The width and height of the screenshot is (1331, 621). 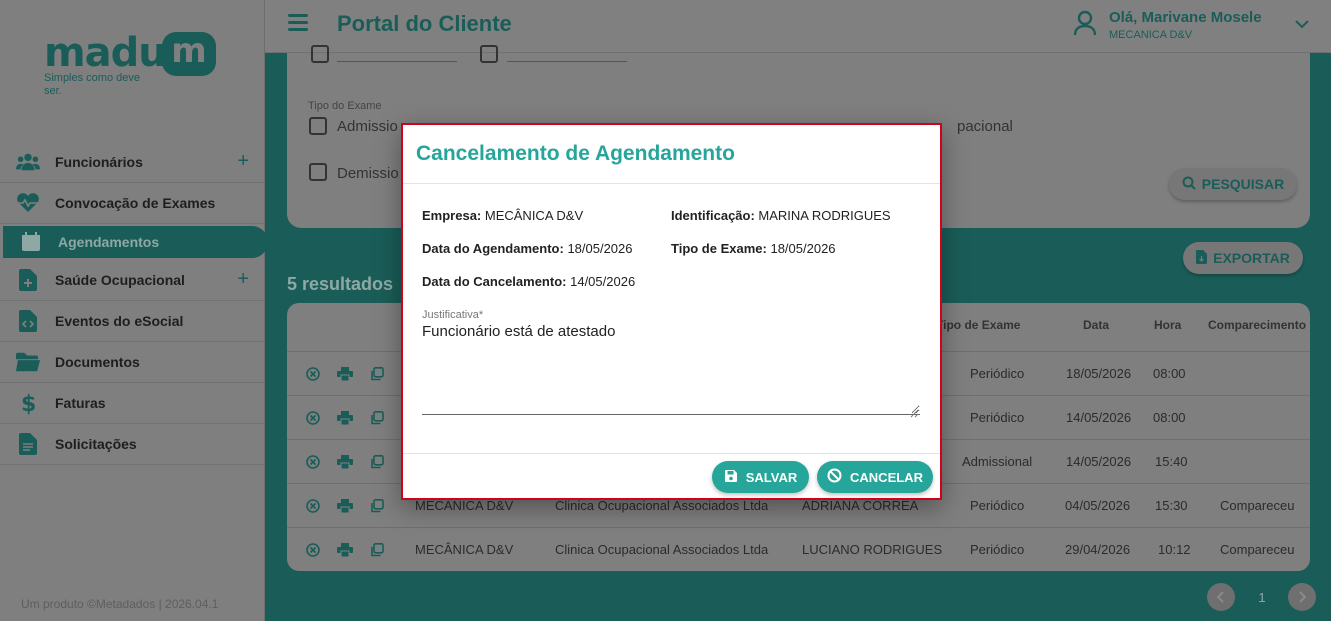 What do you see at coordinates (120, 604) in the screenshot?
I see `footer-text: Um produto ©Metadados | 2026.04.1` at bounding box center [120, 604].